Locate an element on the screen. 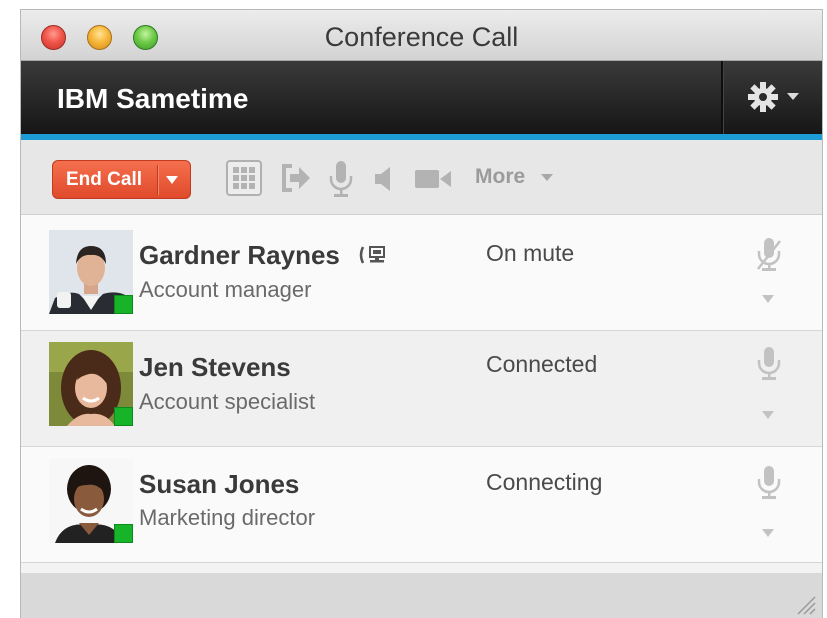 This screenshot has width=827, height=618. participant-status: On mute is located at coordinates (530, 253).